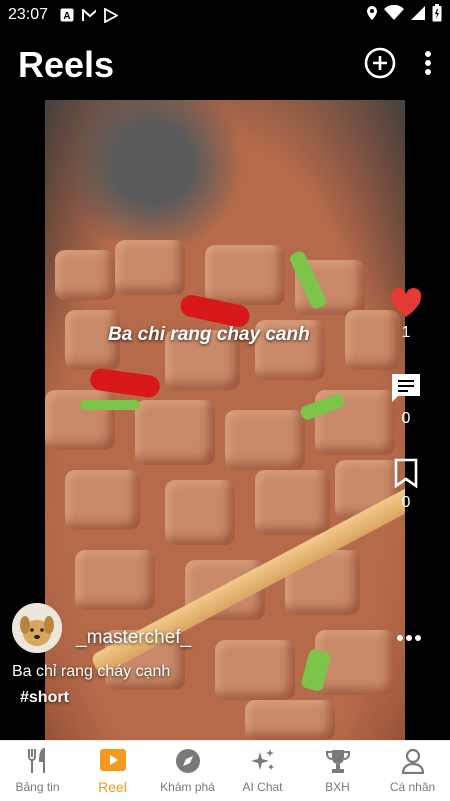 The image size is (450, 801). What do you see at coordinates (112, 787) in the screenshot?
I see `nav-label: Reel` at bounding box center [112, 787].